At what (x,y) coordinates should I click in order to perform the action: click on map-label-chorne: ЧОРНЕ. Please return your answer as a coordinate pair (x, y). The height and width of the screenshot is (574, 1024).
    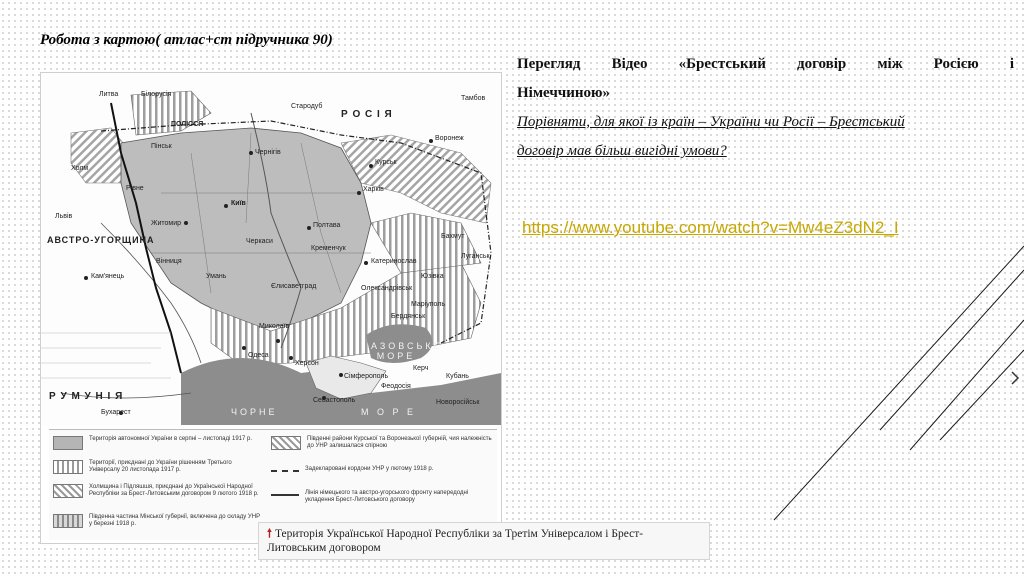
    Looking at the image, I should click on (254, 412).